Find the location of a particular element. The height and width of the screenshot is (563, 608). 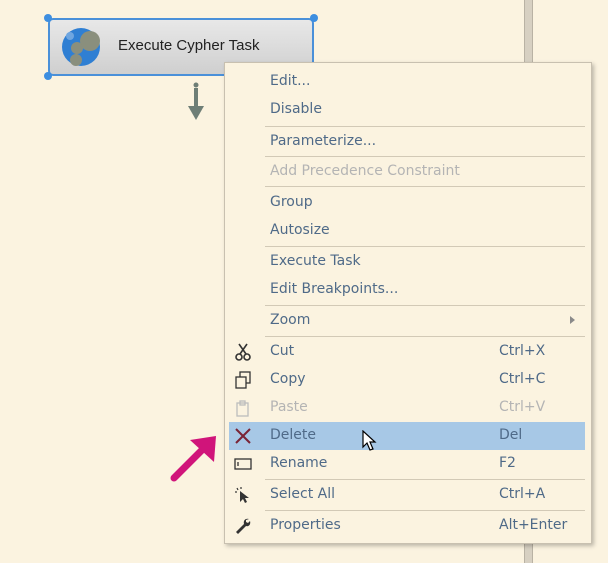

shortcut-label: Ctrl+X is located at coordinates (522, 351).